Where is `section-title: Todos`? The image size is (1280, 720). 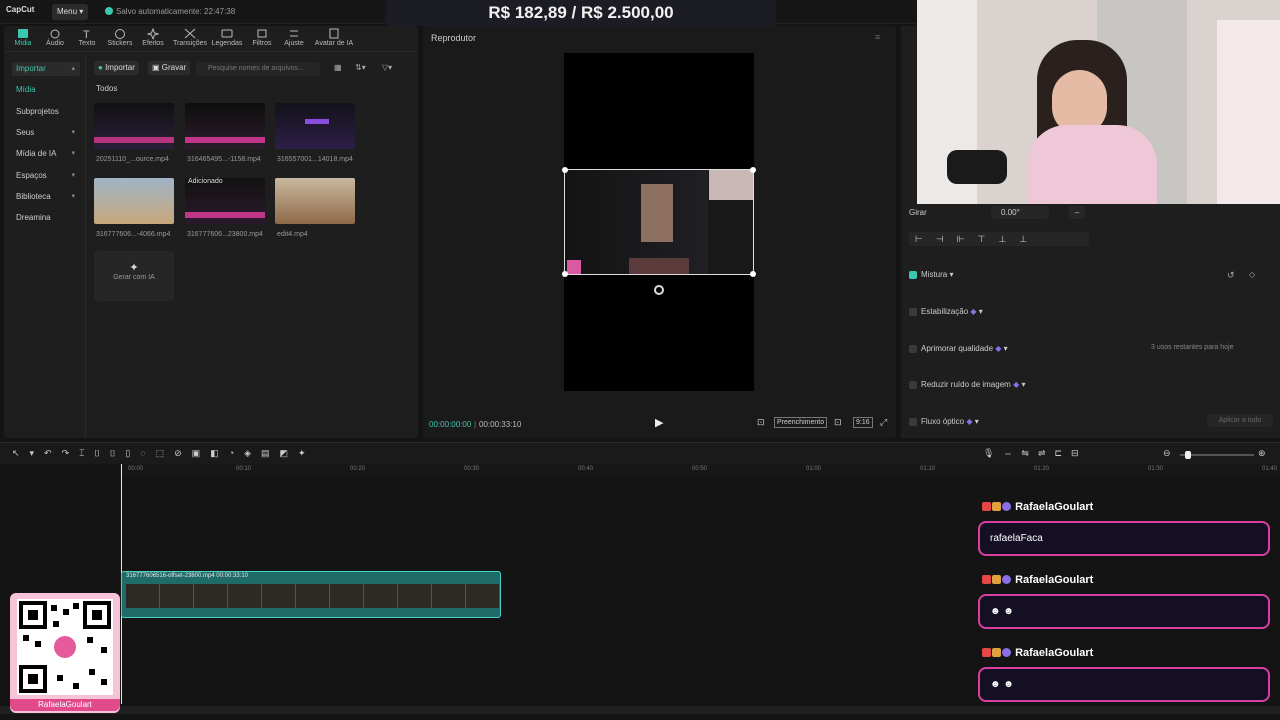 section-title: Todos is located at coordinates (107, 88).